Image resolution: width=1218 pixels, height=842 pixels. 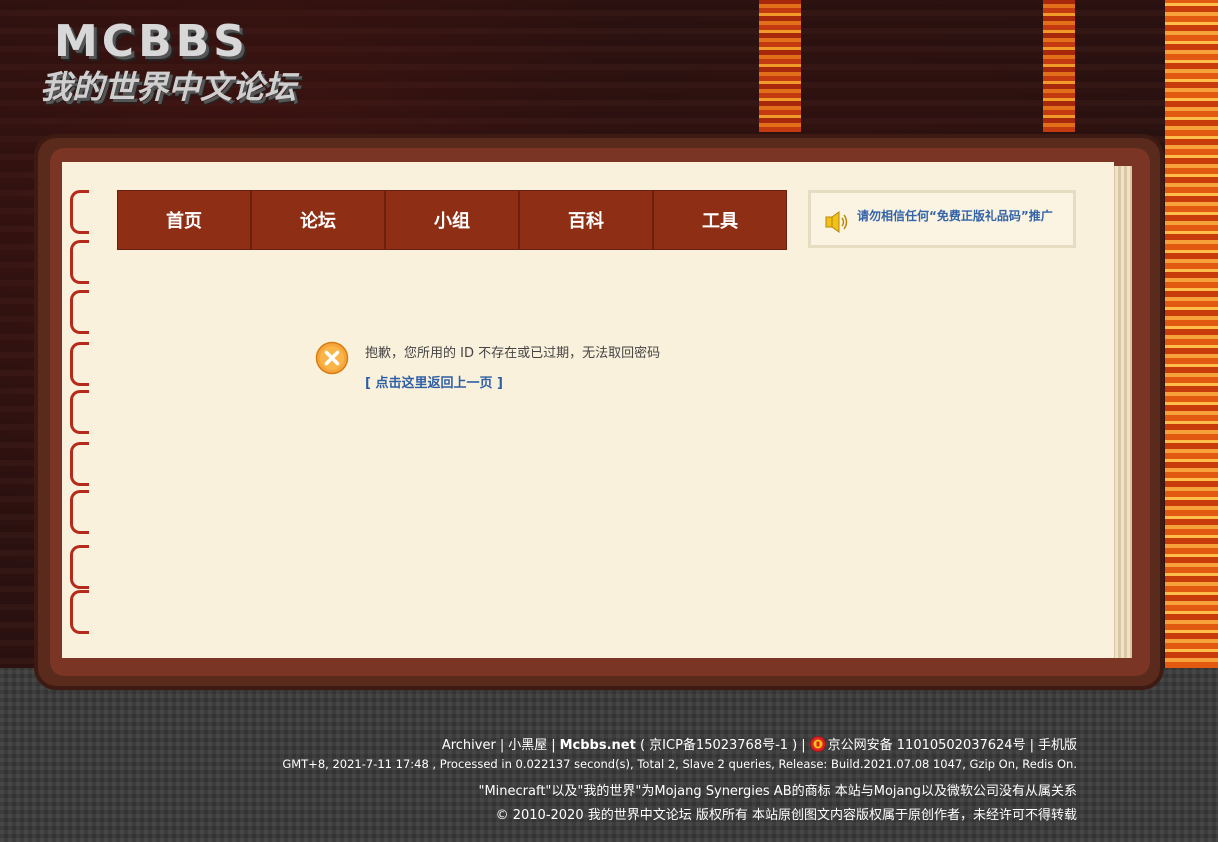 What do you see at coordinates (780, 66) in the screenshot?
I see `lava-column-left` at bounding box center [780, 66].